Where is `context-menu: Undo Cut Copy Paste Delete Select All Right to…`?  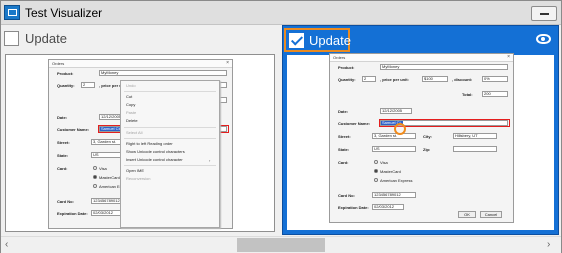 context-menu: Undo Cut Copy Paste Delete Select All Right to… is located at coordinates (170, 154).